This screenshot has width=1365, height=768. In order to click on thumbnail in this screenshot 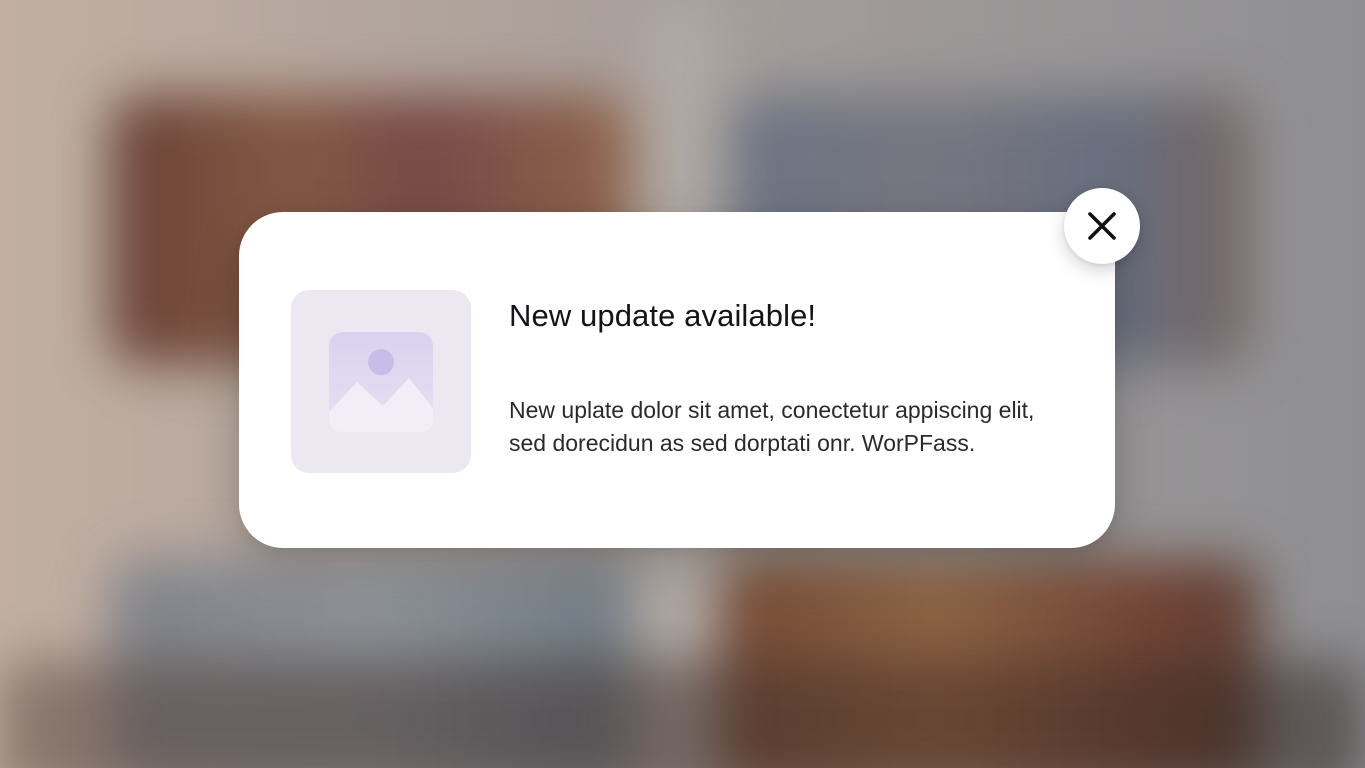, I will do `click(381, 381)`.